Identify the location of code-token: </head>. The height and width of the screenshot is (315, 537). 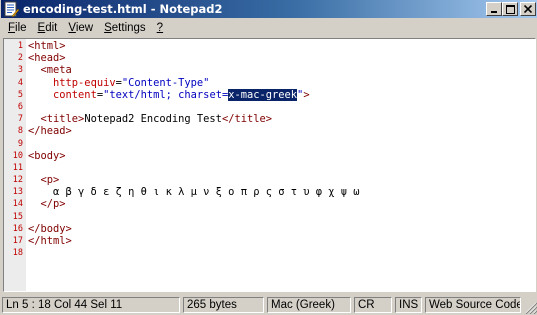
(50, 131).